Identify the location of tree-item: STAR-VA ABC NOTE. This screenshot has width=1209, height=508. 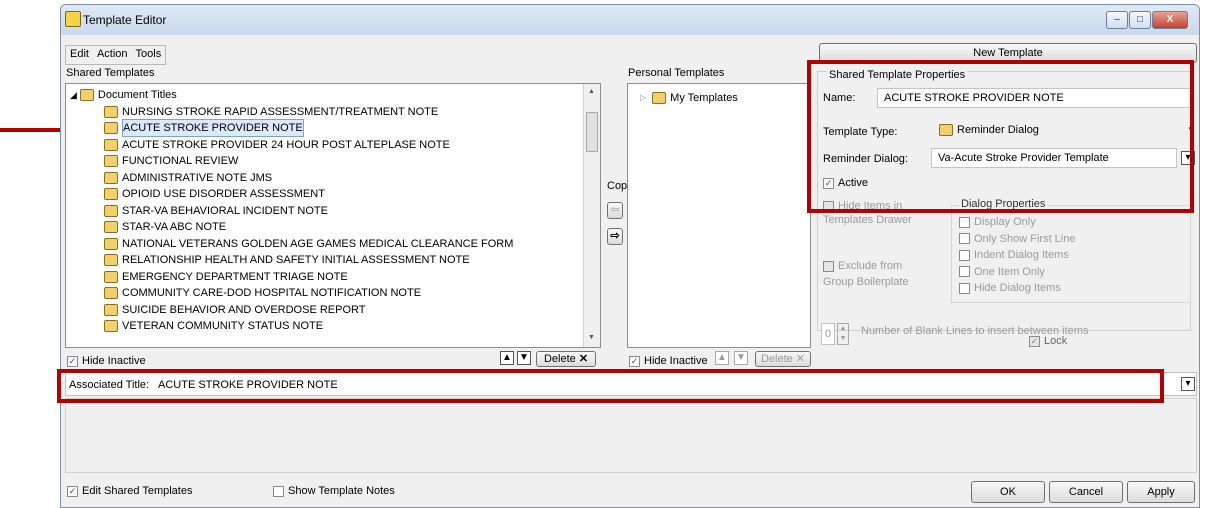
(342, 227).